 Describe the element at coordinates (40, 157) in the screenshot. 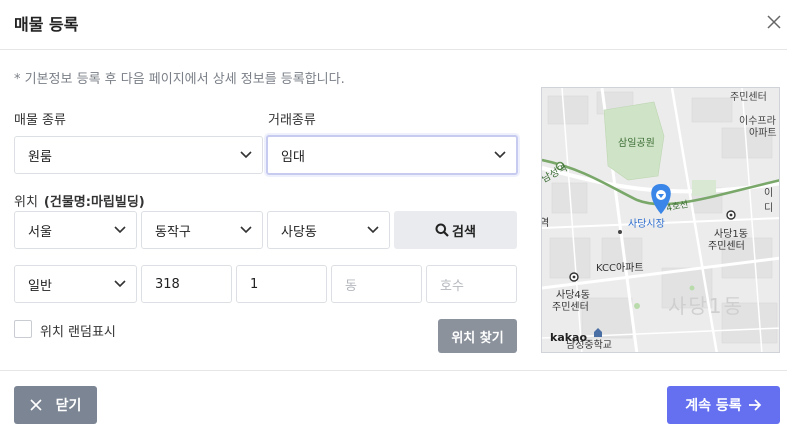

I see `property-type-value: 원룸` at that location.